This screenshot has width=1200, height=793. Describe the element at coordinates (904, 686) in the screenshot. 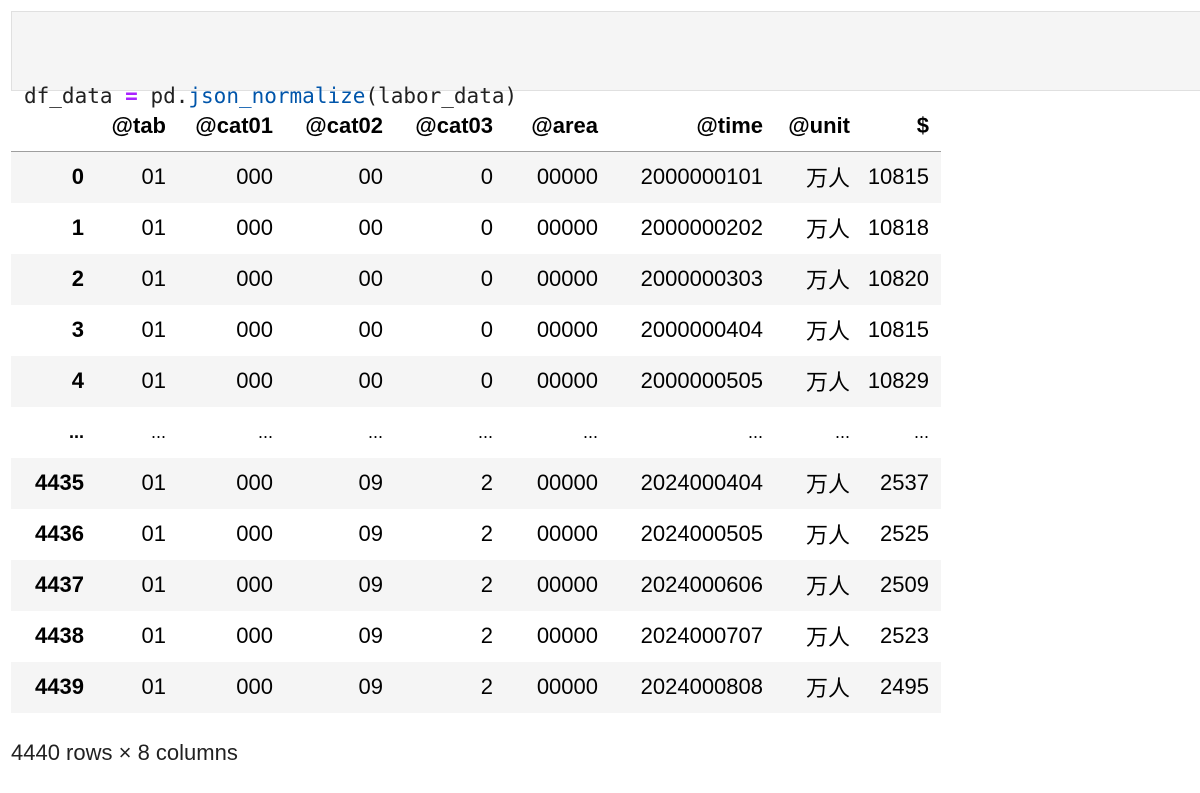

I see `table-cell: 2495` at that location.